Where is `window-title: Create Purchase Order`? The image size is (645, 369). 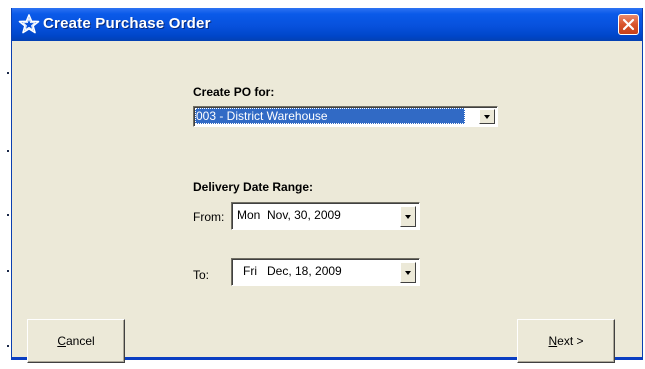 window-title: Create Purchase Order is located at coordinates (127, 23).